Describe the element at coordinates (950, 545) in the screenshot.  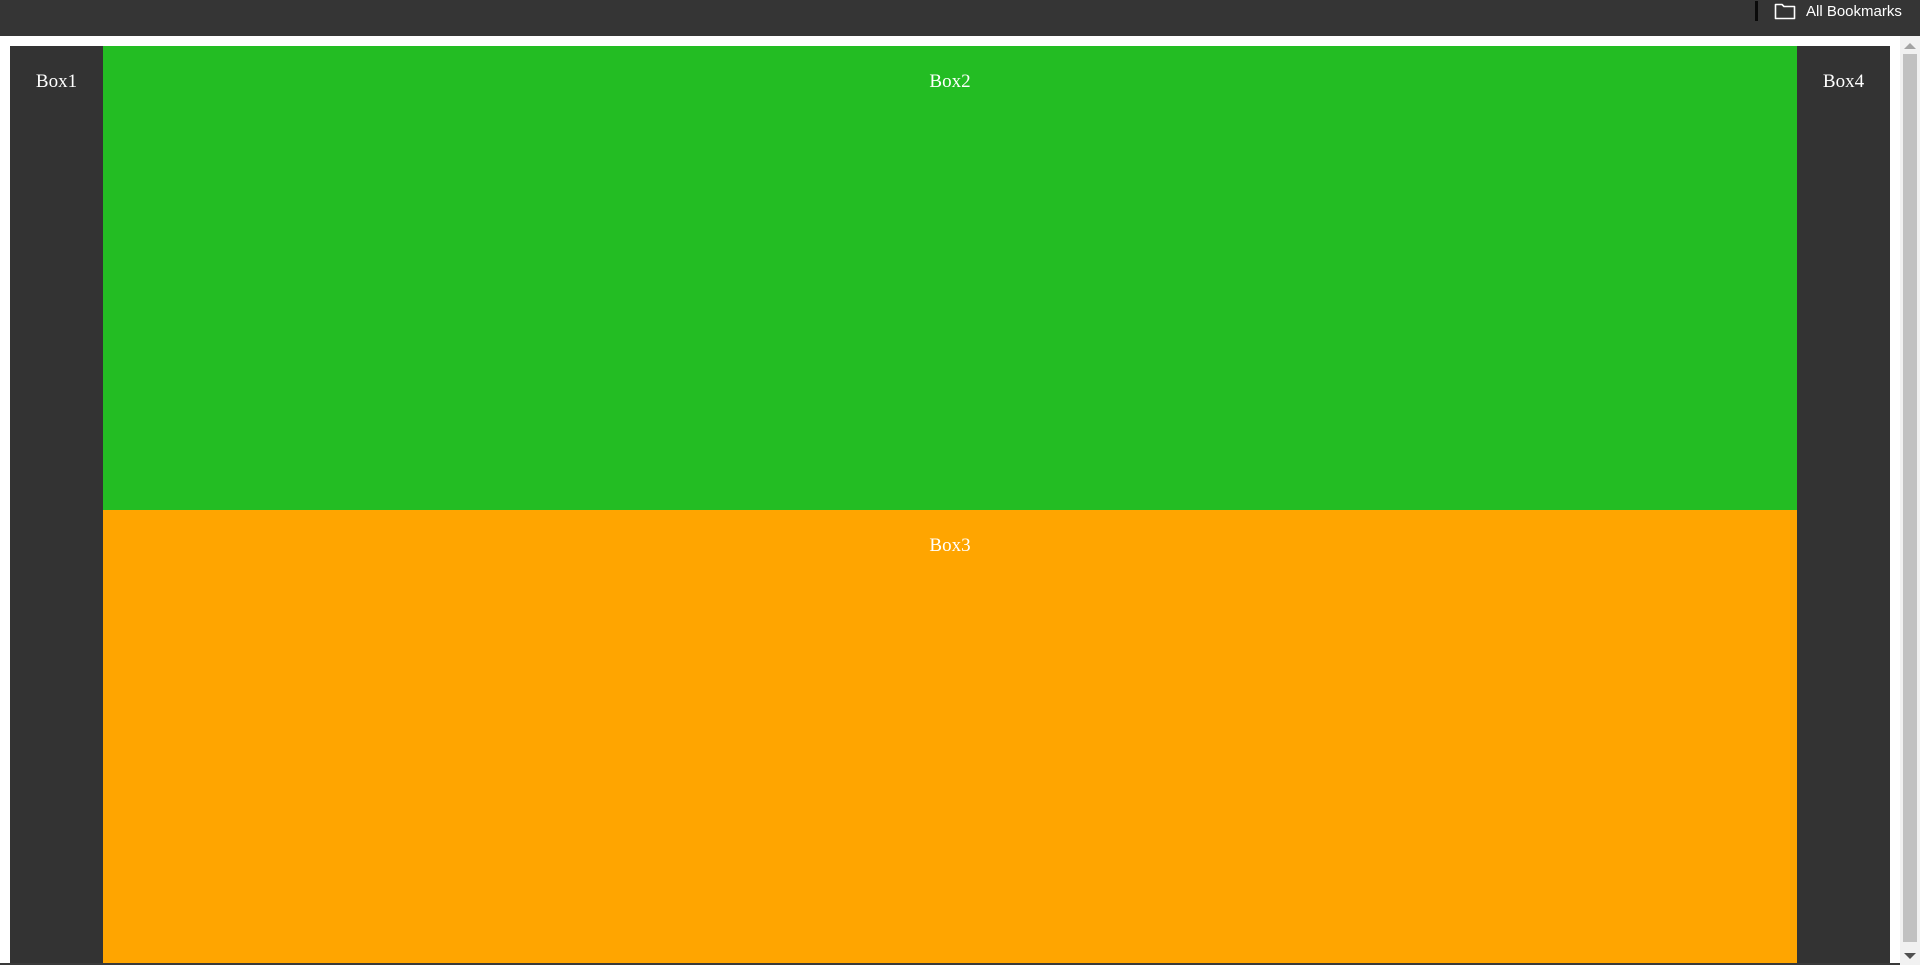
I see `box3-label: Box3` at that location.